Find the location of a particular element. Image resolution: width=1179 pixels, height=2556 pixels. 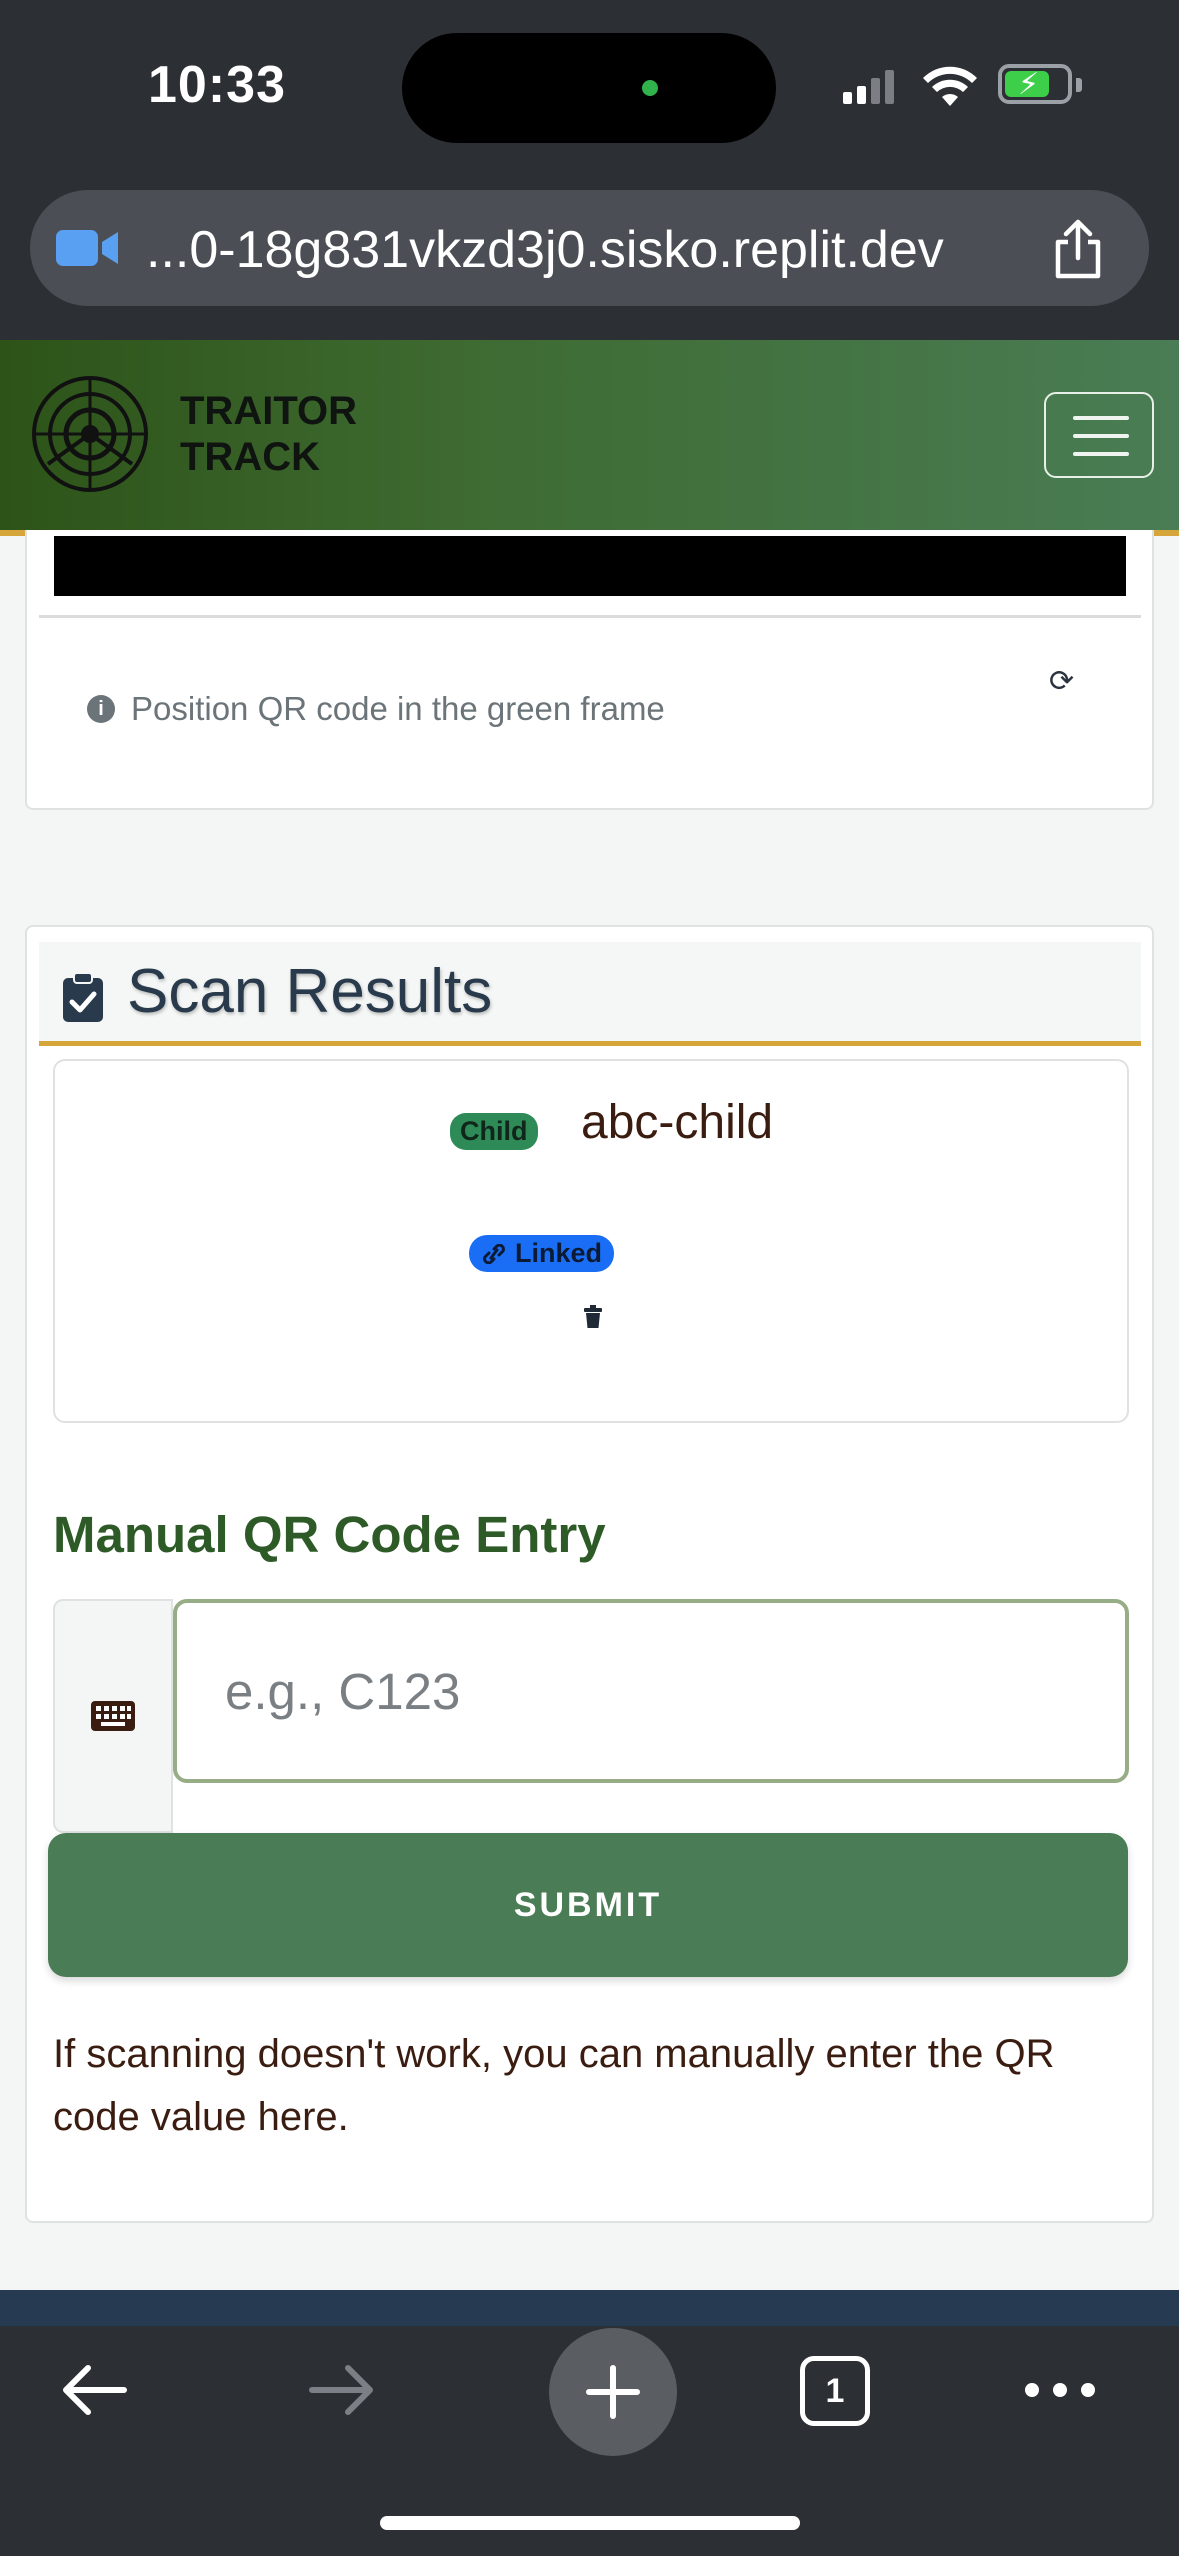

divider is located at coordinates (590, 616).